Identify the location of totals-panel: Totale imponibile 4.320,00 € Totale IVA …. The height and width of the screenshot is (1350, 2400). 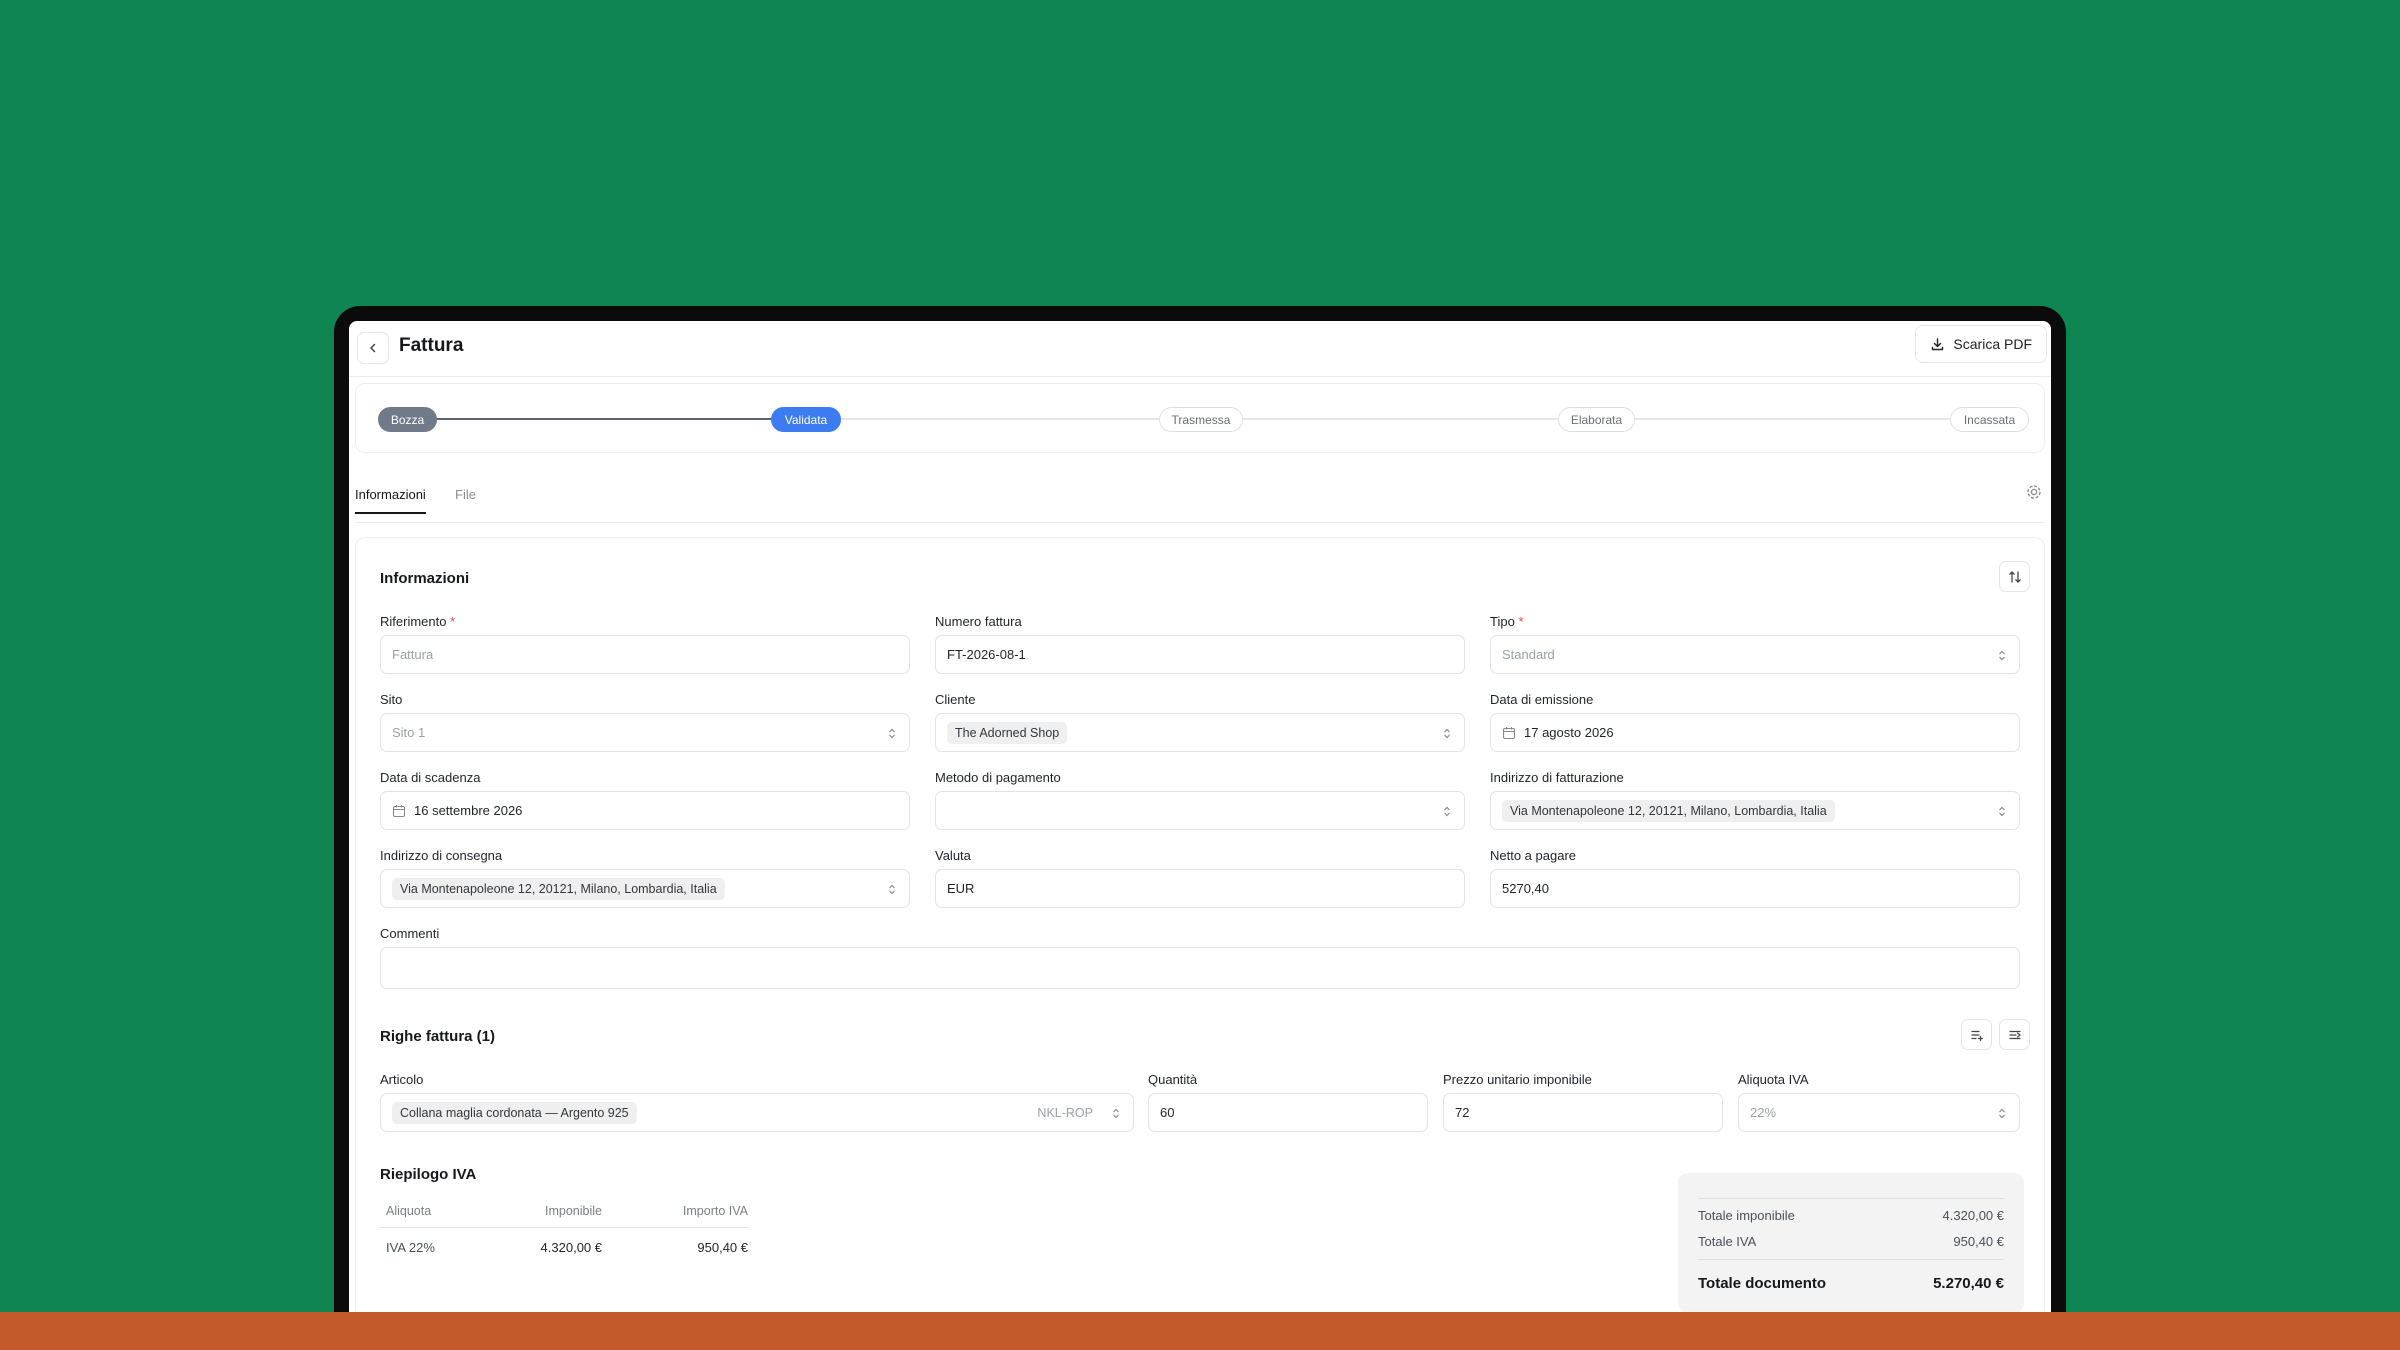
(1851, 1242).